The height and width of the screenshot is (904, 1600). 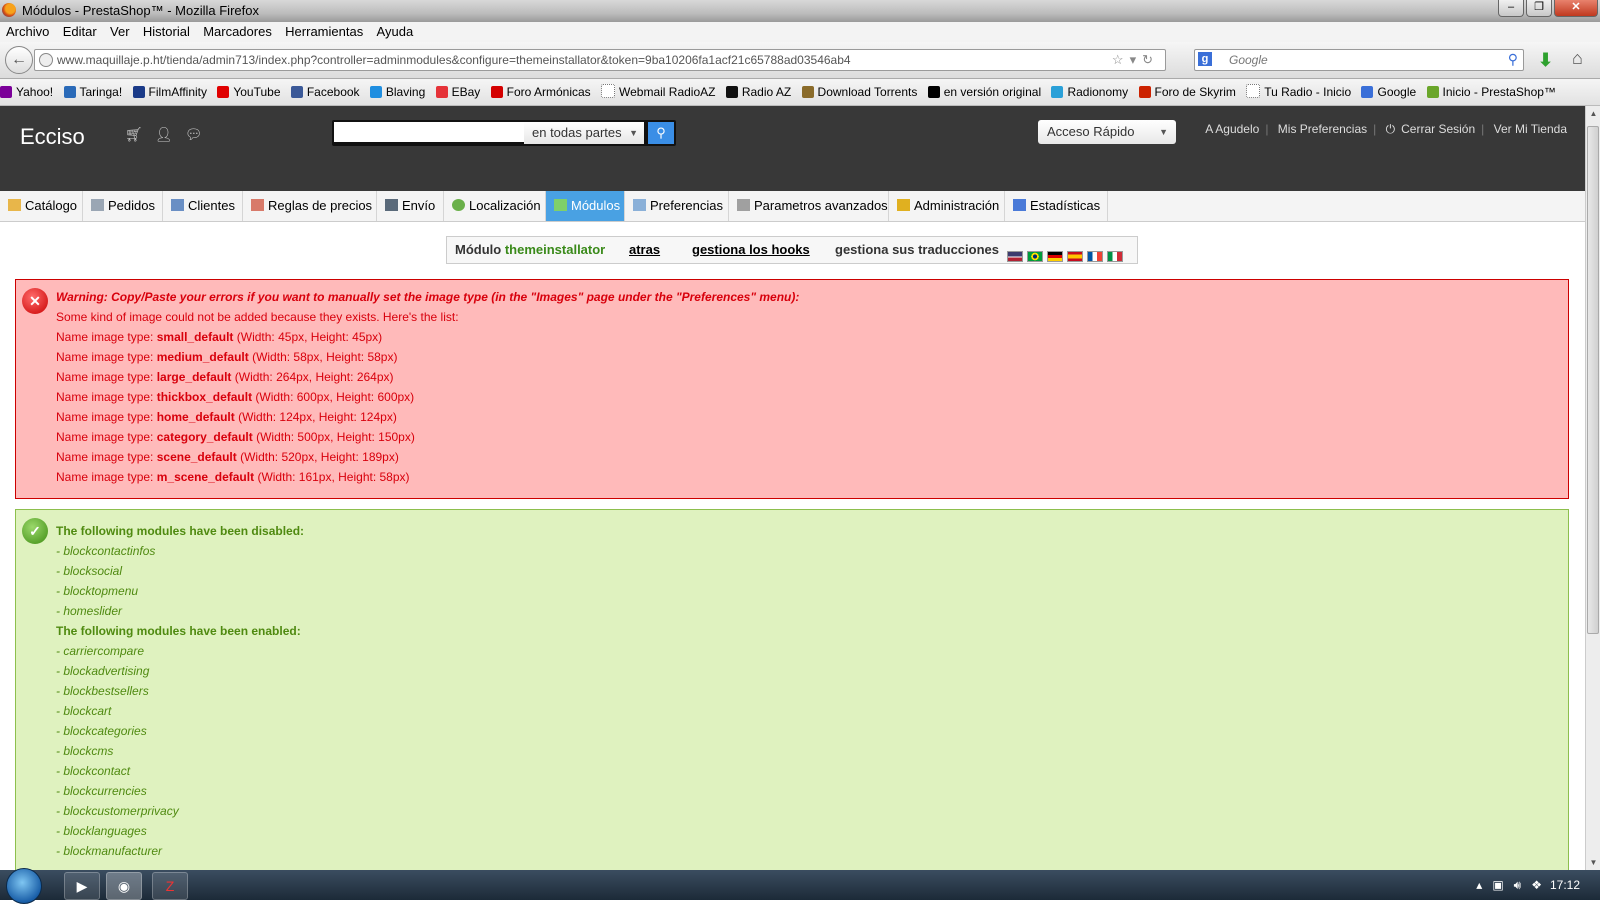 I want to click on browser-search-box: g Google ⚲, so click(x=1359, y=60).